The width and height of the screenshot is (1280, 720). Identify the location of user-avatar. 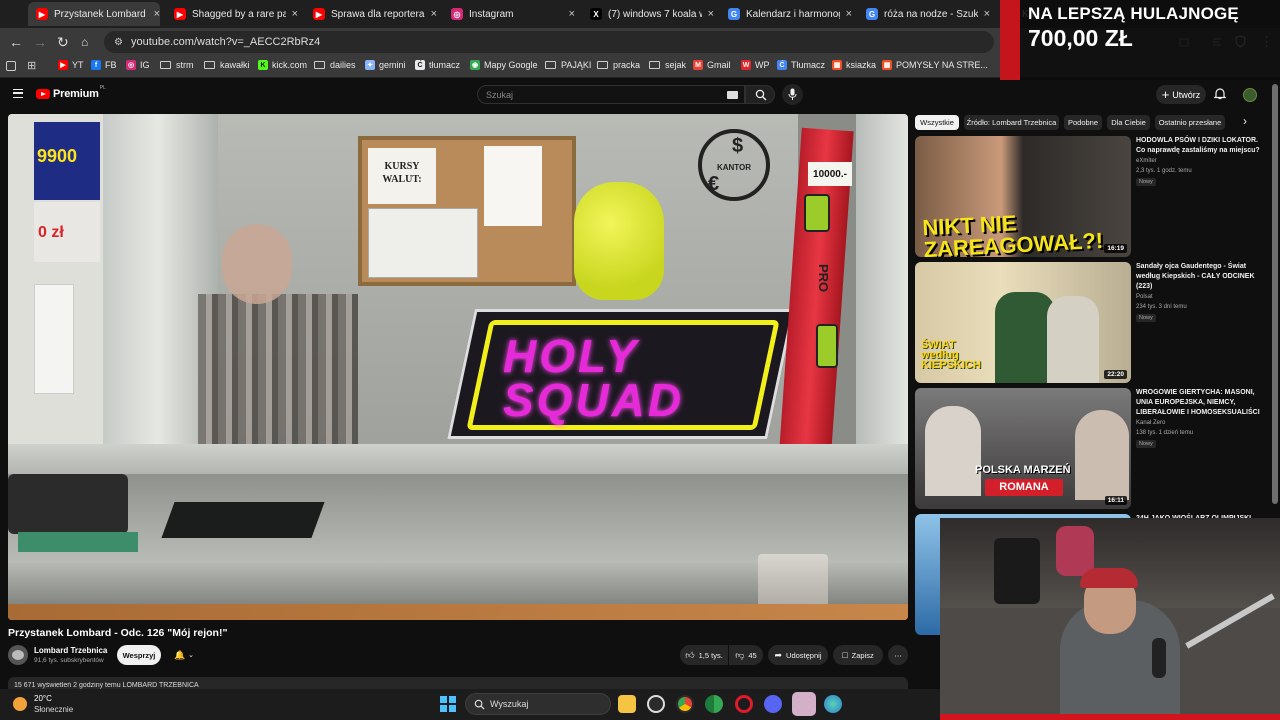
(1250, 95).